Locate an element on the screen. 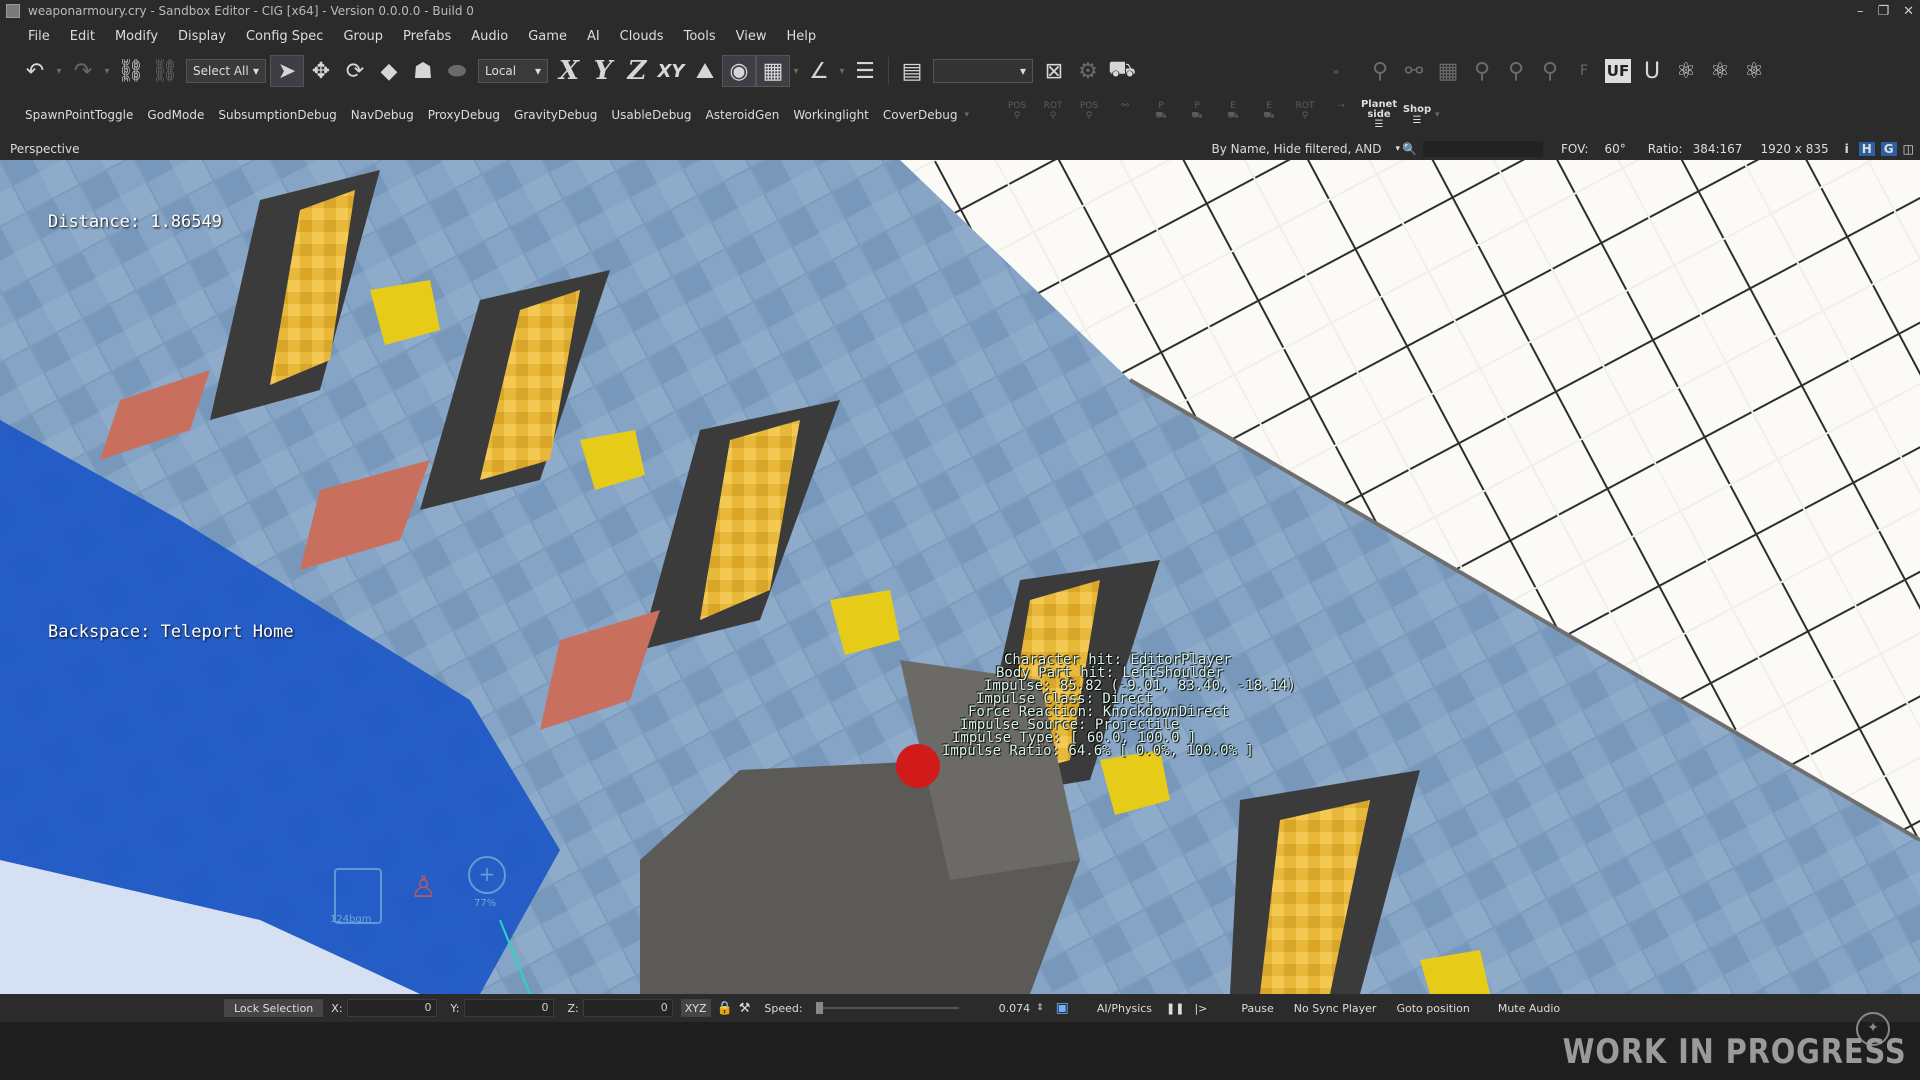 The image size is (1920, 1080). atom-icon: ⚛ is located at coordinates (1686, 71).